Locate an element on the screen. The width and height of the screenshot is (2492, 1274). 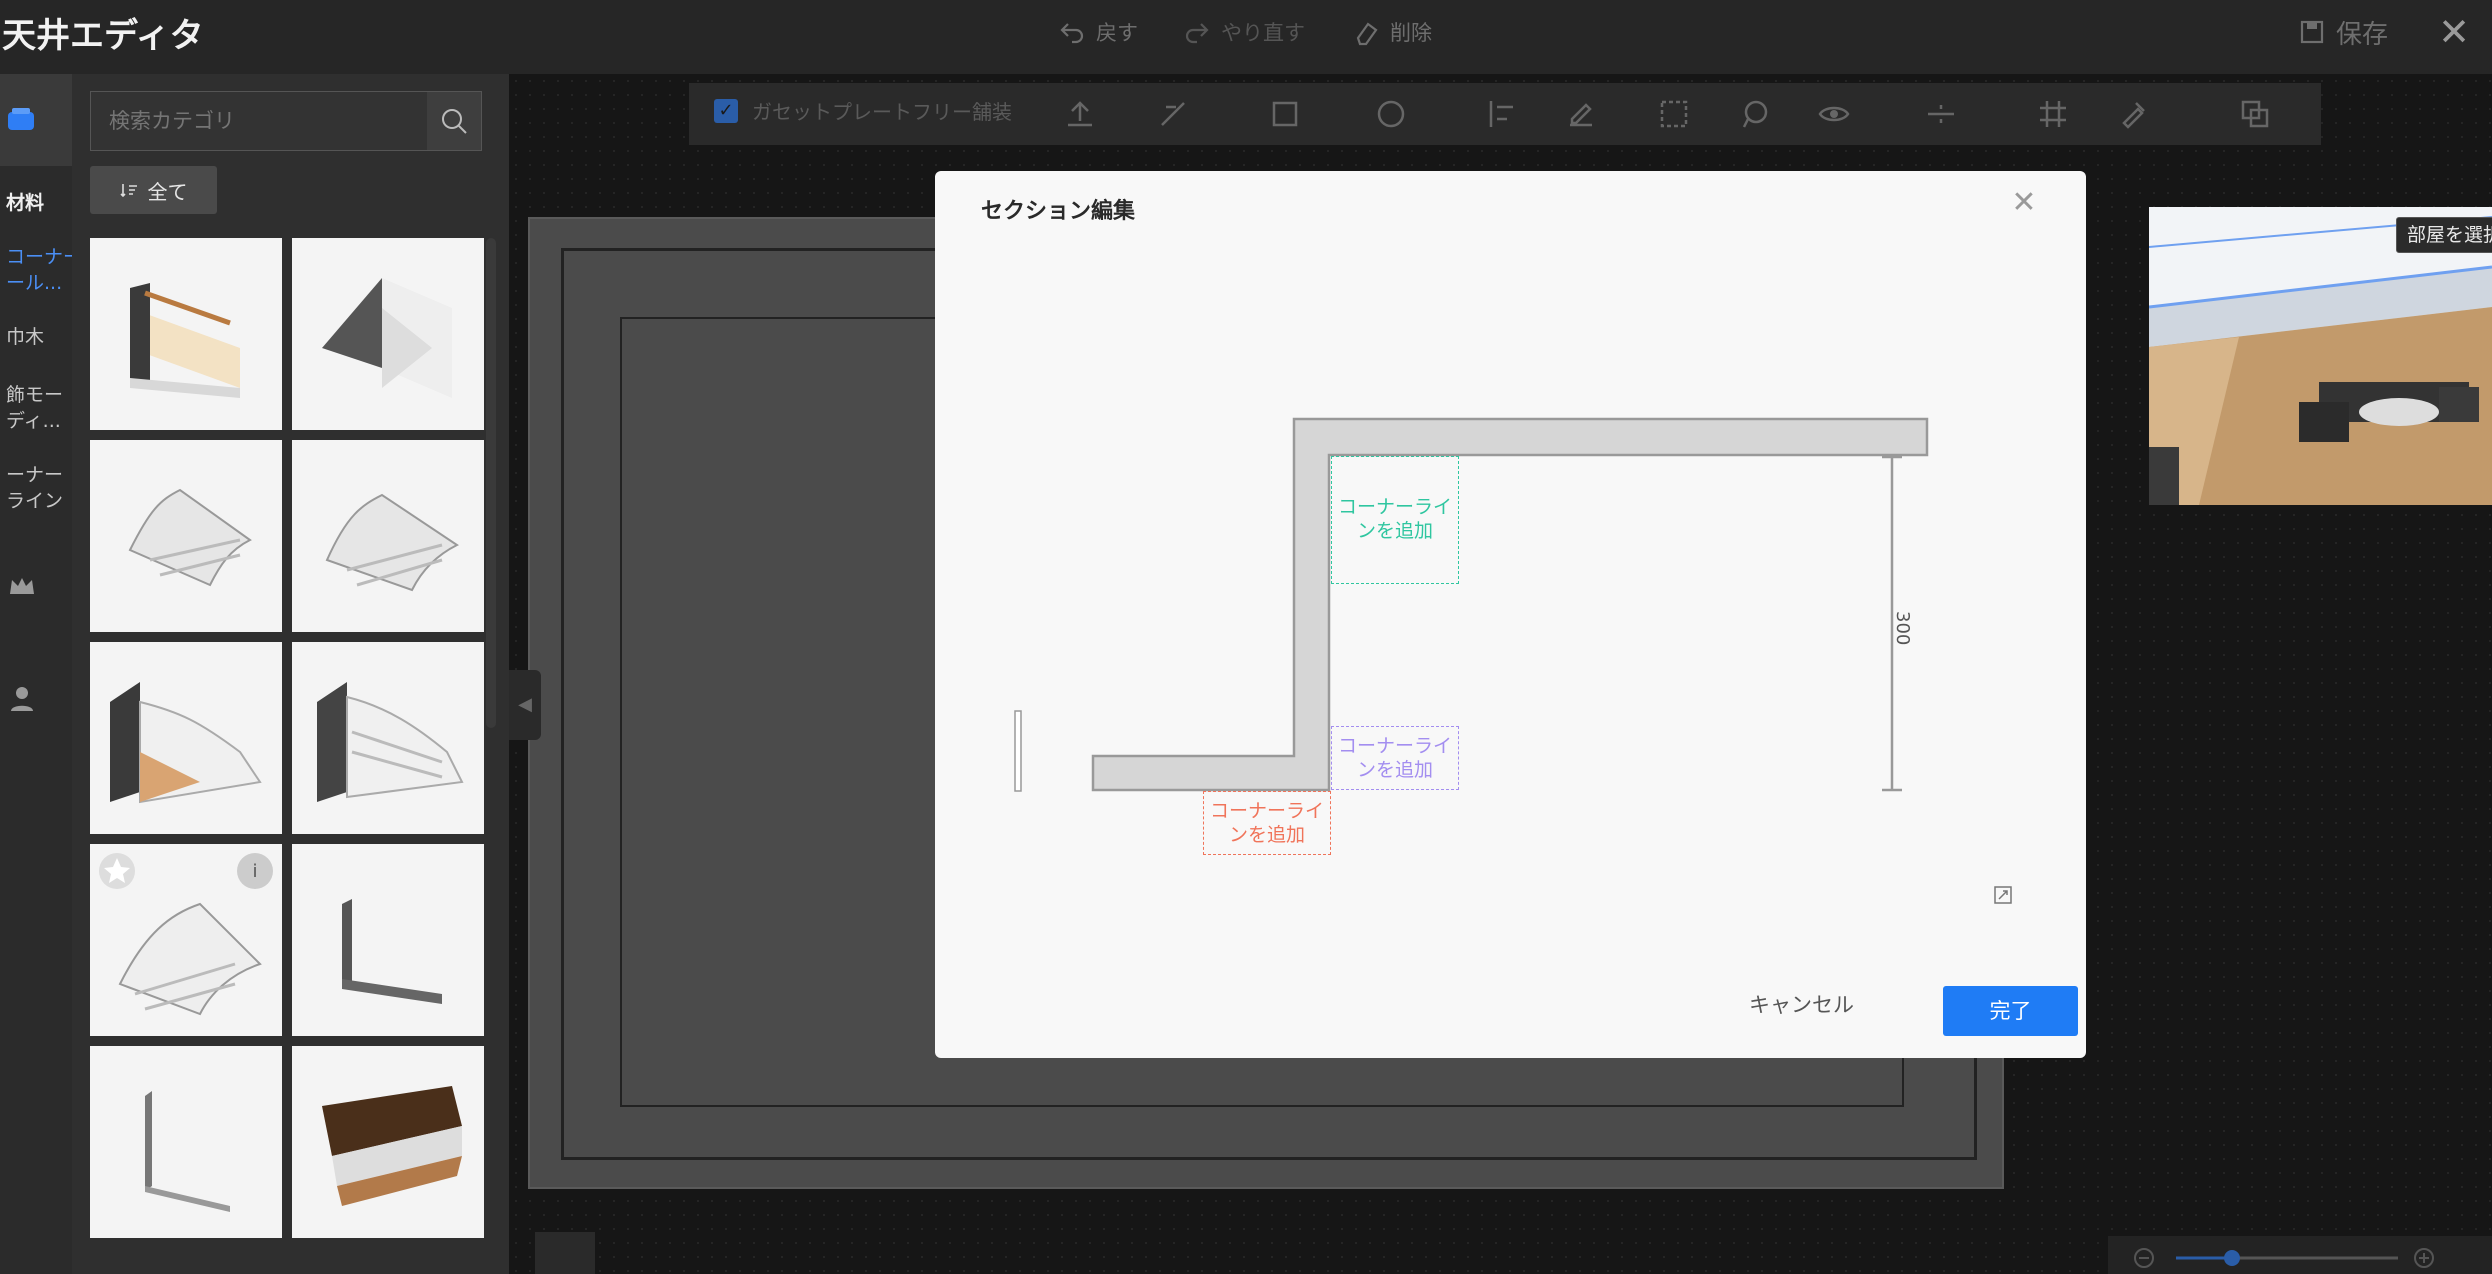
layers-icon is located at coordinates (2255, 114).